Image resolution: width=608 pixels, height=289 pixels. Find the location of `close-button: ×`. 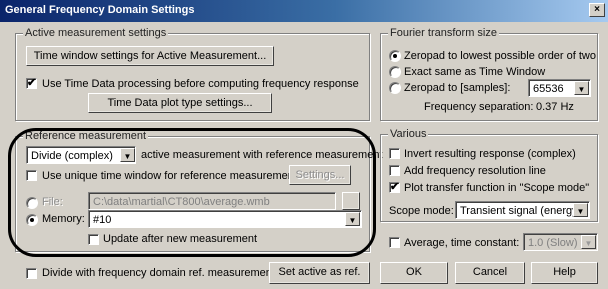

close-button: × is located at coordinates (597, 10).